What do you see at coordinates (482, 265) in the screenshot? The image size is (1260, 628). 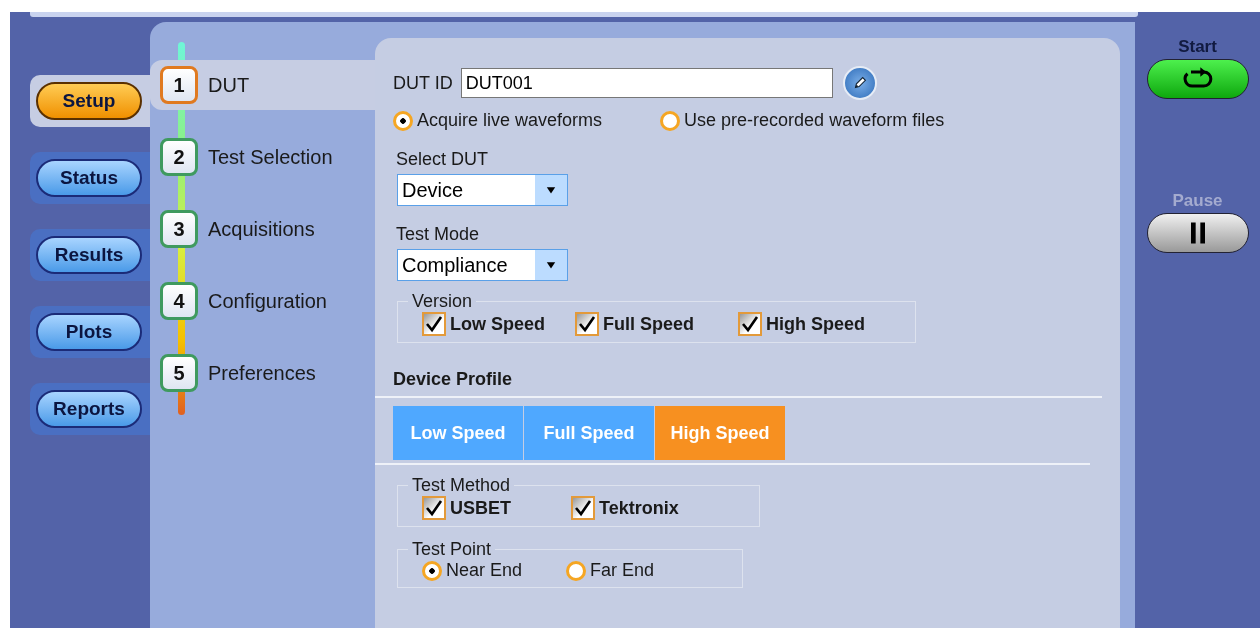 I see `dropdown: Compliance` at bounding box center [482, 265].